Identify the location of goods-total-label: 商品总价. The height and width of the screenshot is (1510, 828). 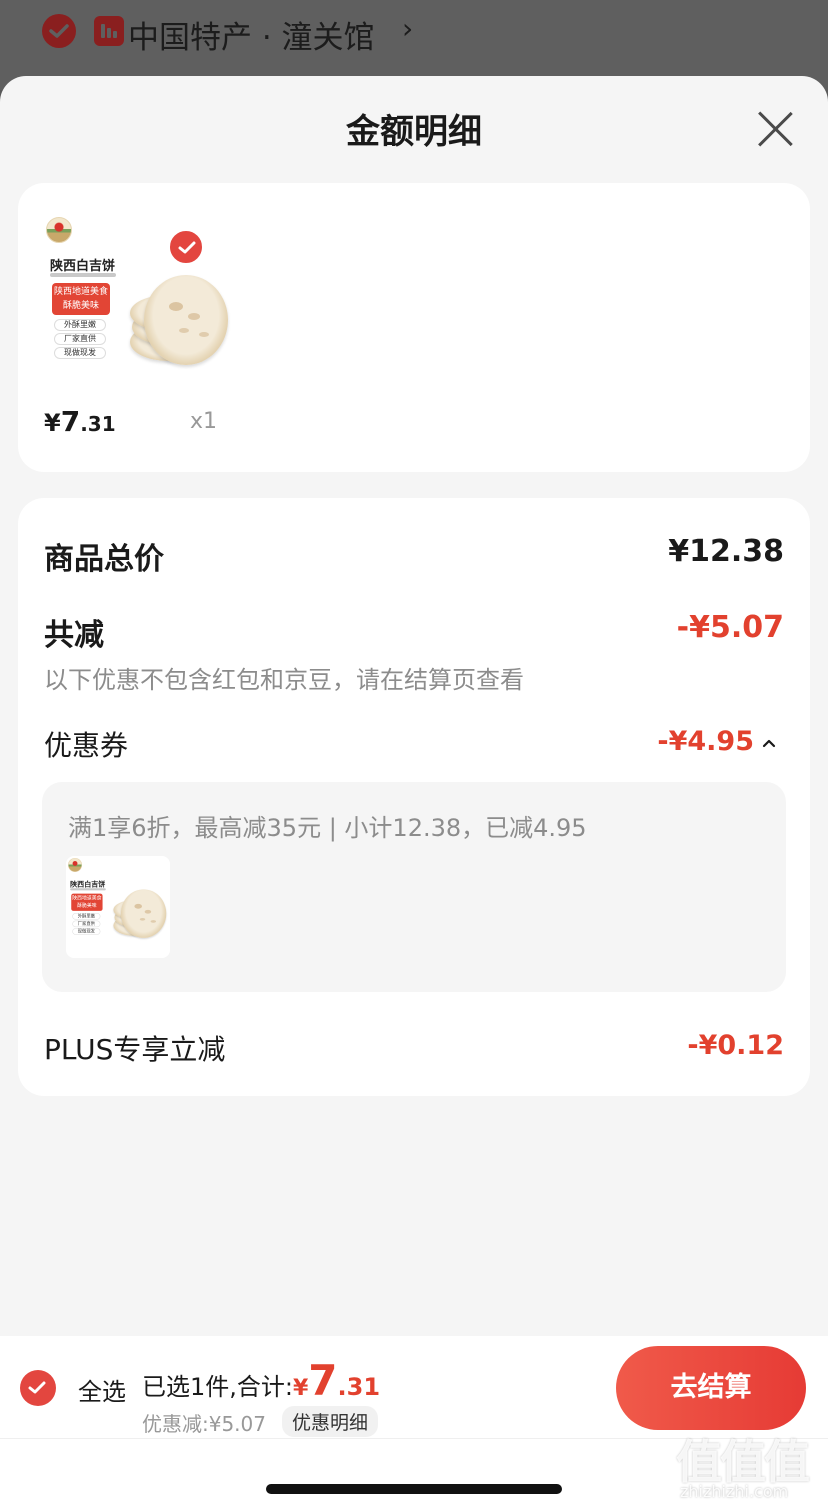
(104, 559).